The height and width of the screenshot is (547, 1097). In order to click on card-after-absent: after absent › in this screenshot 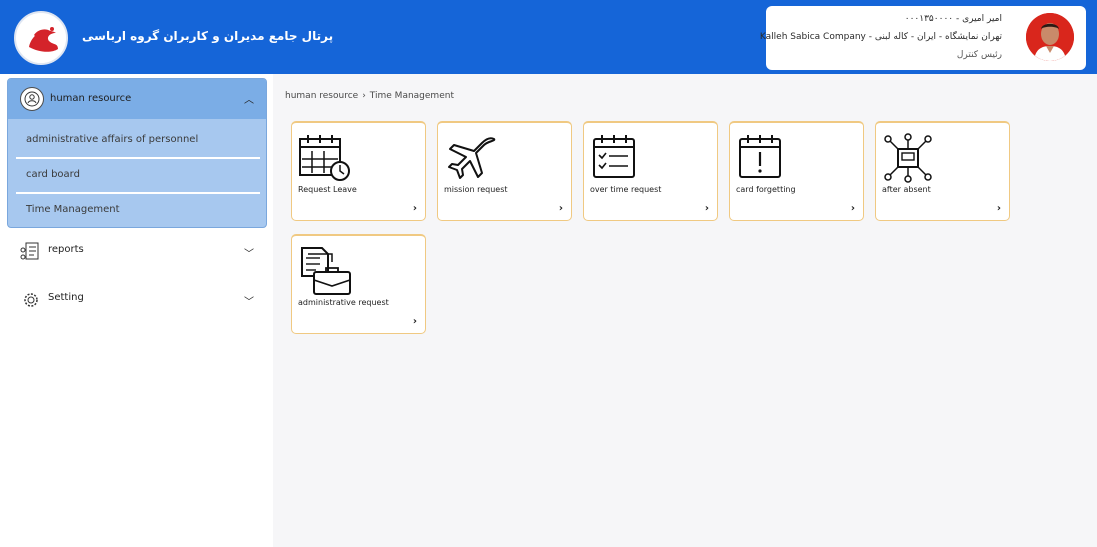, I will do `click(942, 171)`.